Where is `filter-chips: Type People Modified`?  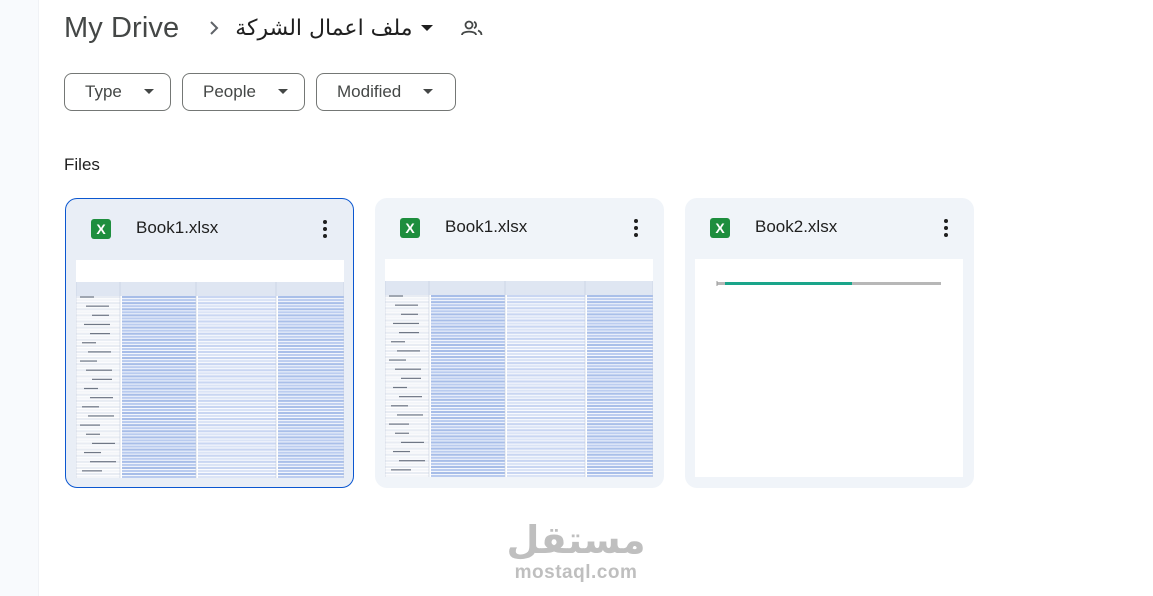
filter-chips: Type People Modified is located at coordinates (260, 92).